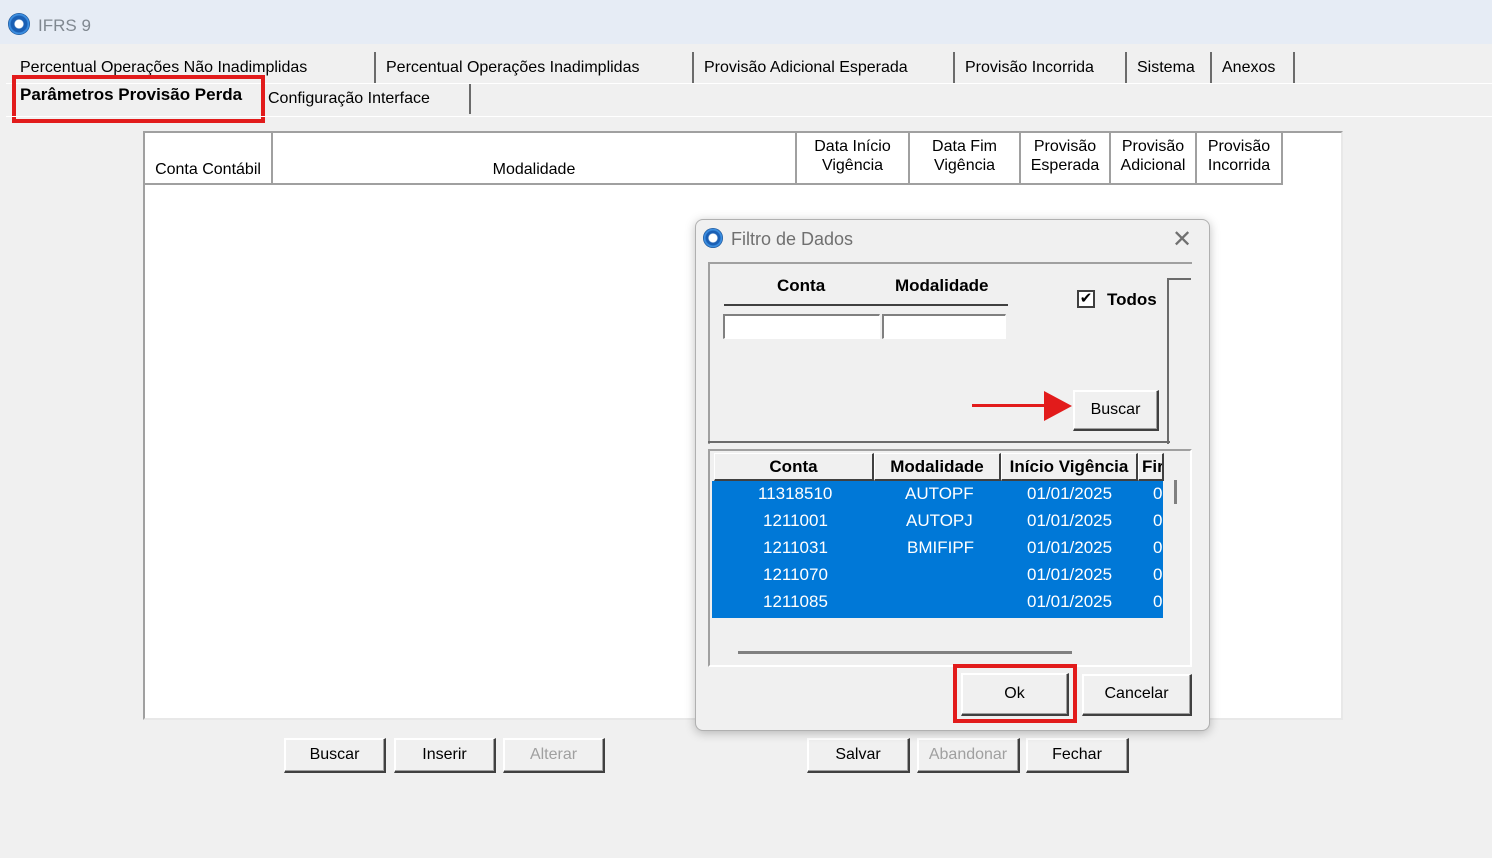 The image size is (1492, 858). Describe the element at coordinates (792, 239) in the screenshot. I see `dialog-title: Filtro de Dados` at that location.